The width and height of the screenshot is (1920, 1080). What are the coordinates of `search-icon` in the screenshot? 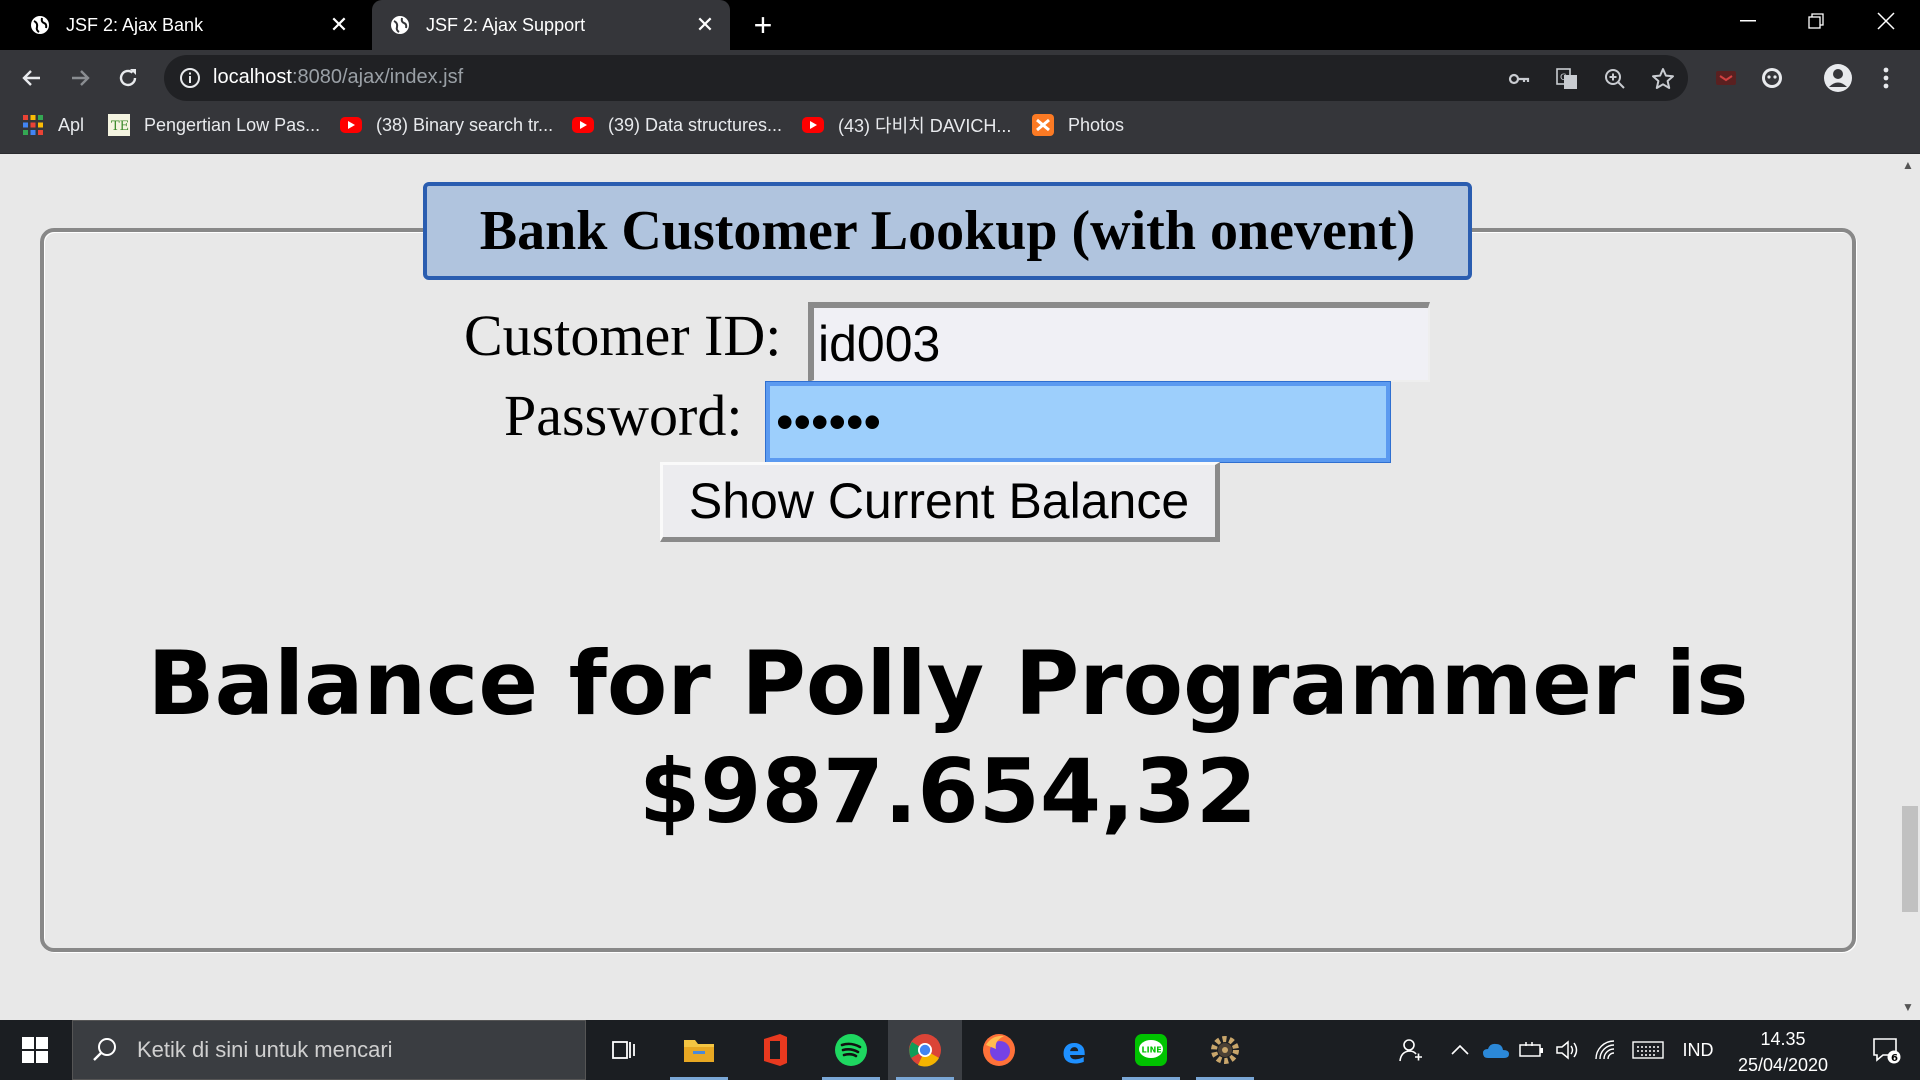 It's located at (104, 1049).